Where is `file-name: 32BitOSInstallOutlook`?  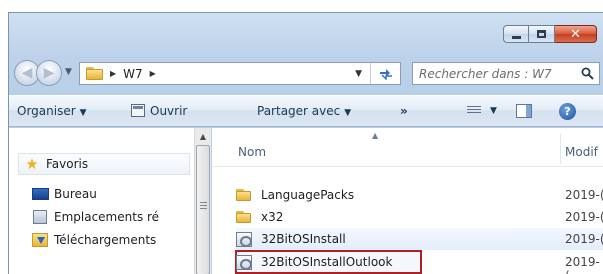
file-name: 32BitOSInstallOutlook is located at coordinates (327, 262).